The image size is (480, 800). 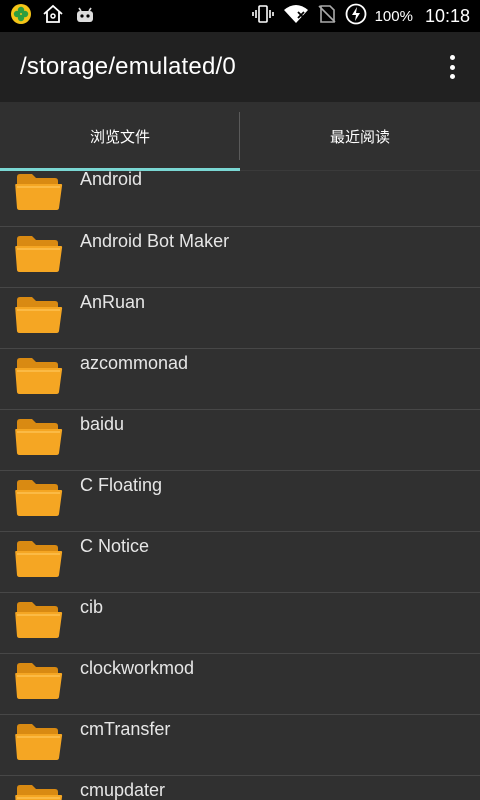 I want to click on app-toolbar: /storage/emulated/0, so click(x=240, y=67).